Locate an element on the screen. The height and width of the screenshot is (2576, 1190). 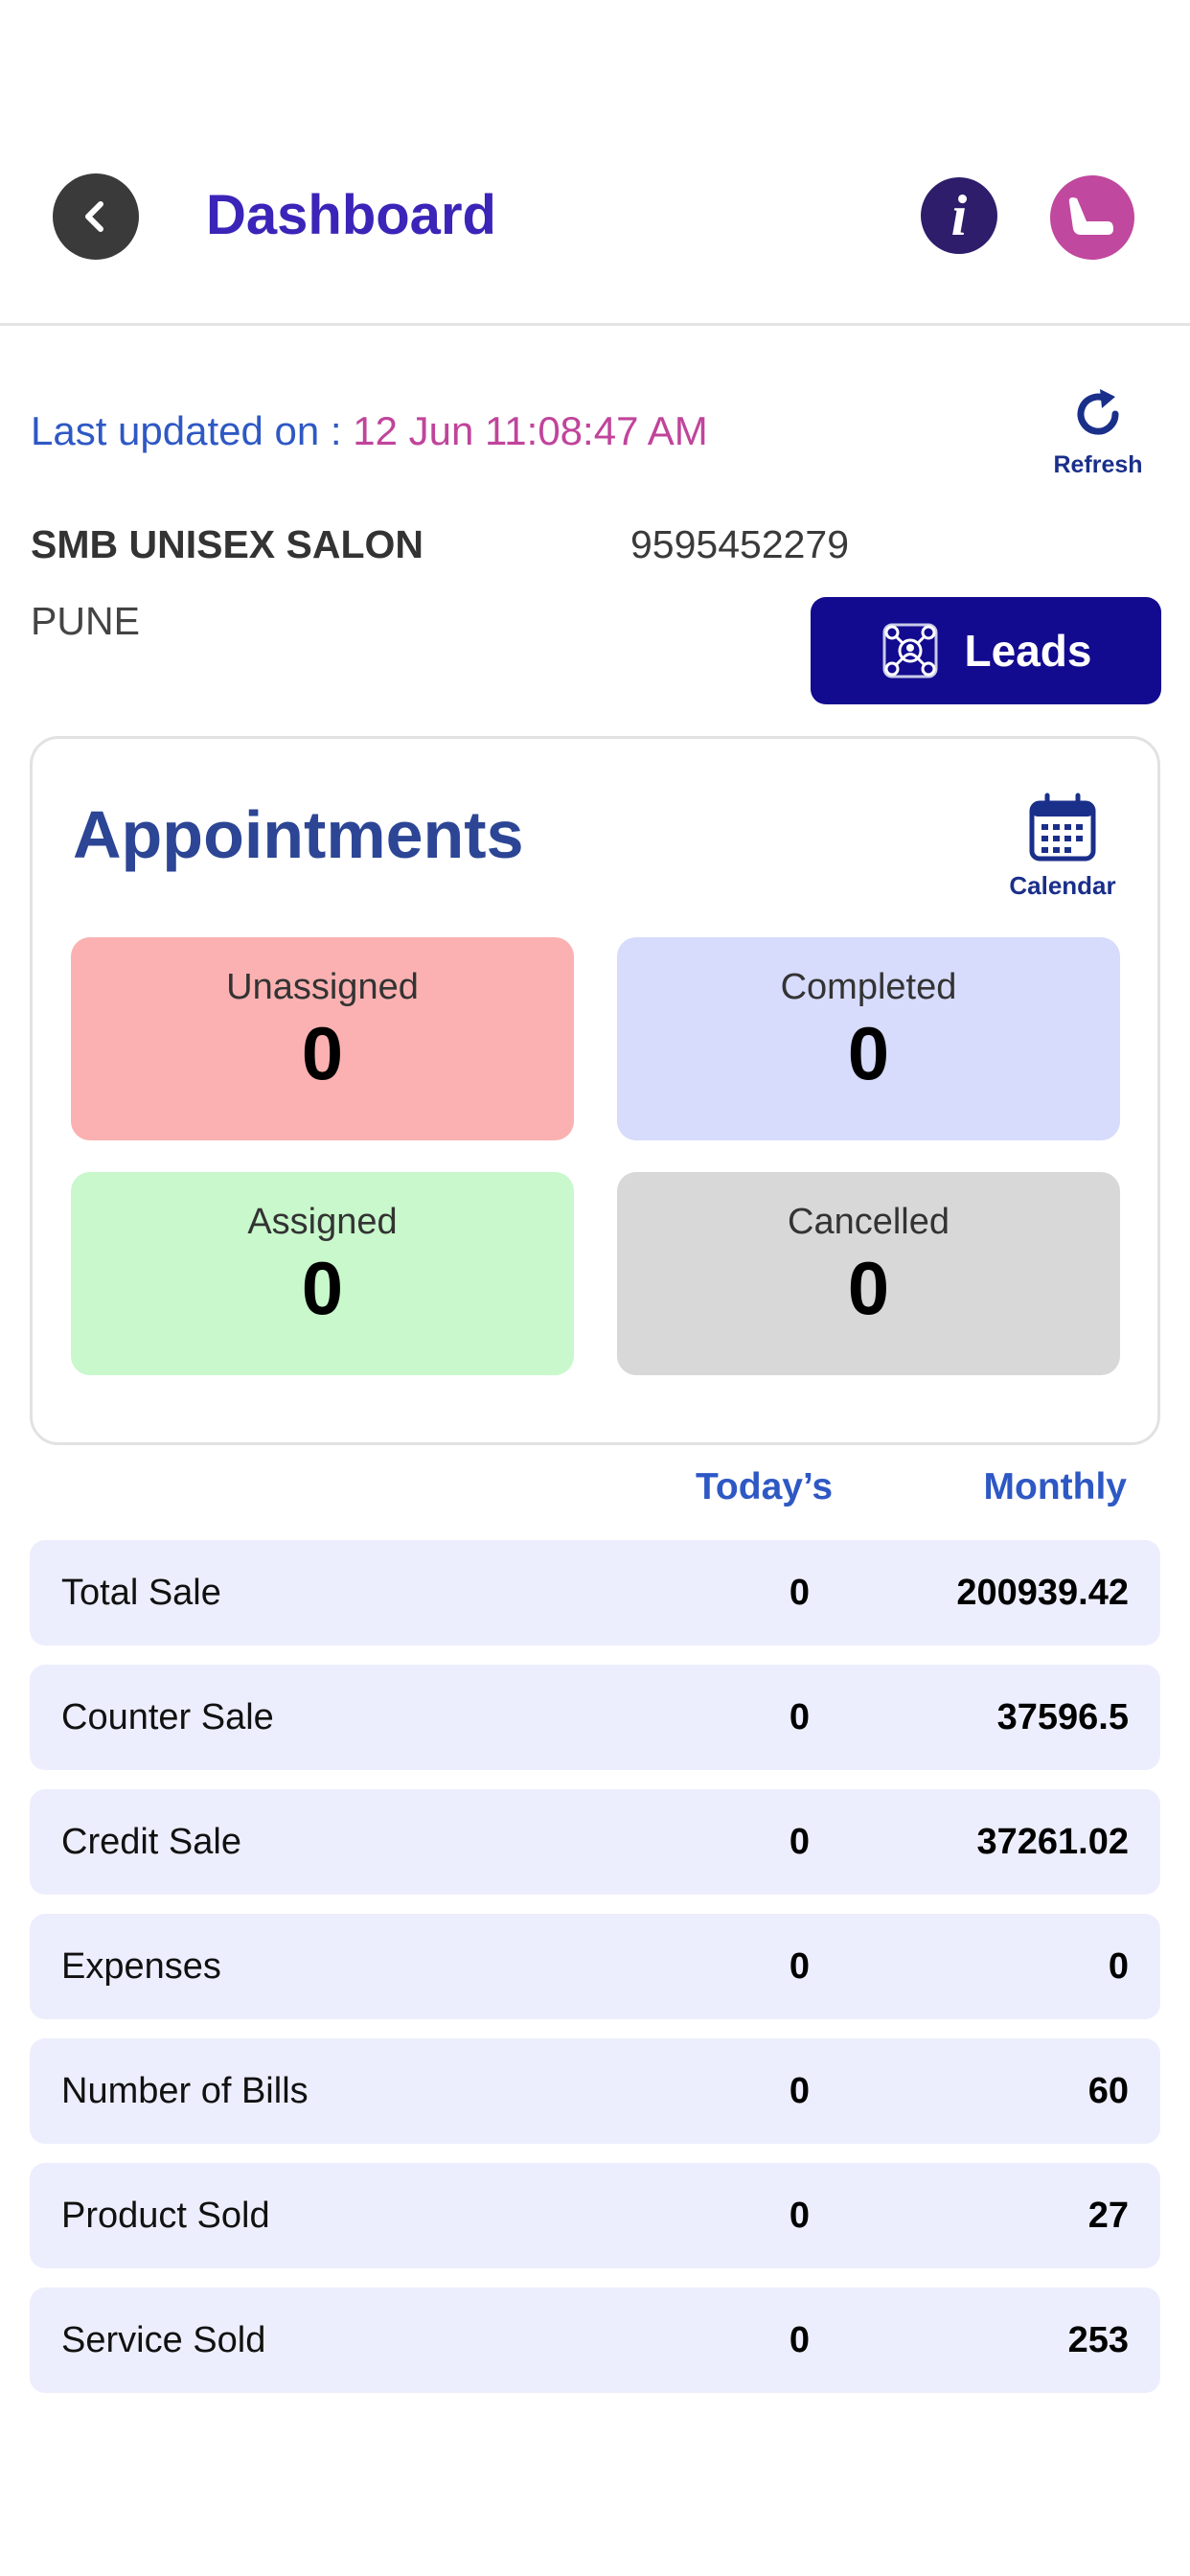
unassigned-tile: Unassigned 0 is located at coordinates (323, 1038).